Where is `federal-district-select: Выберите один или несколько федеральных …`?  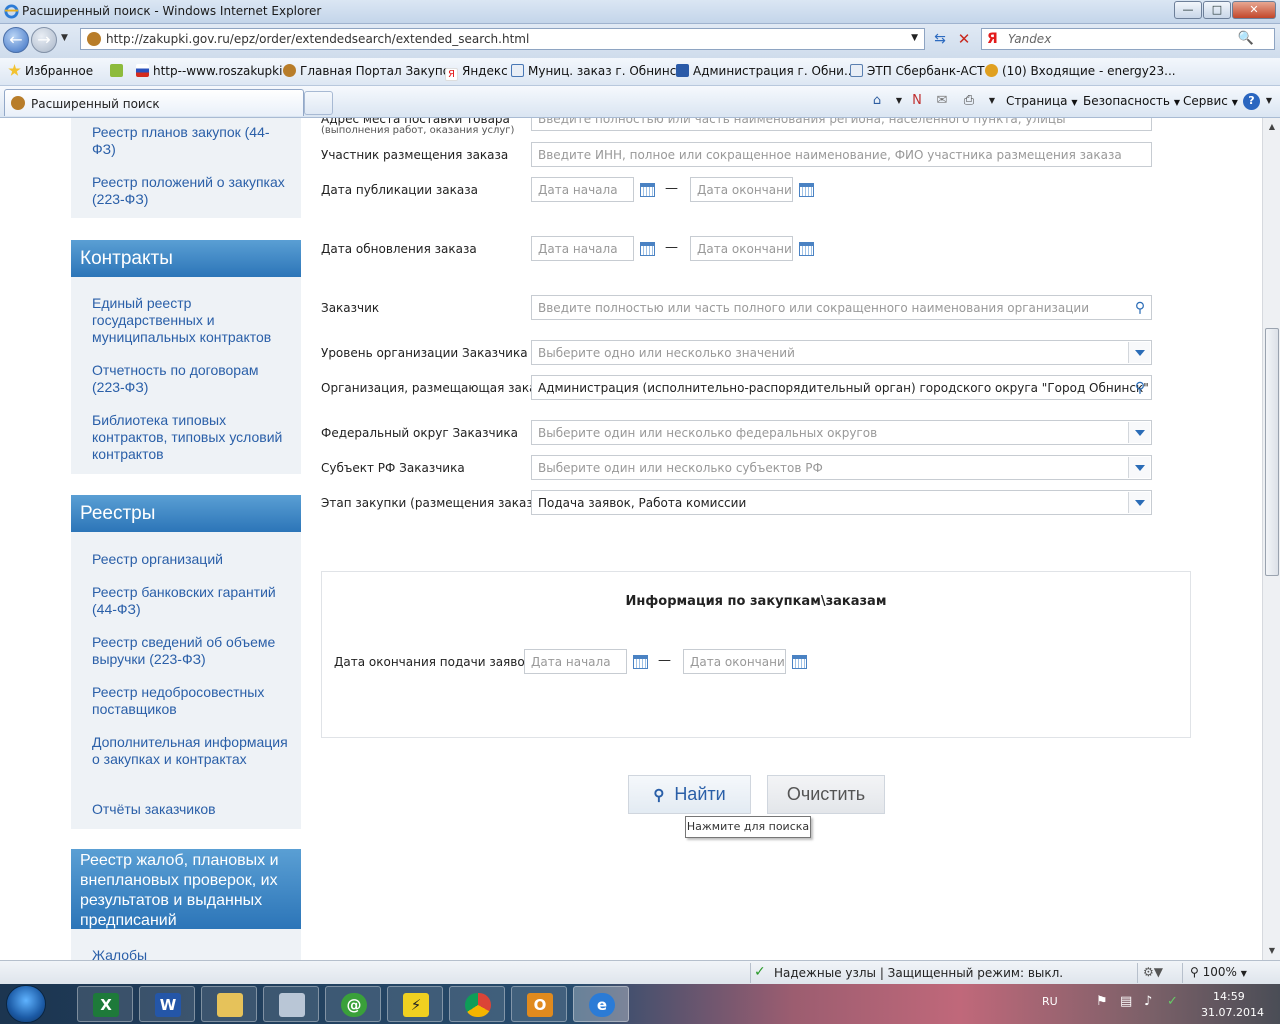
federal-district-select: Выберите один или несколько федеральных … is located at coordinates (841, 432).